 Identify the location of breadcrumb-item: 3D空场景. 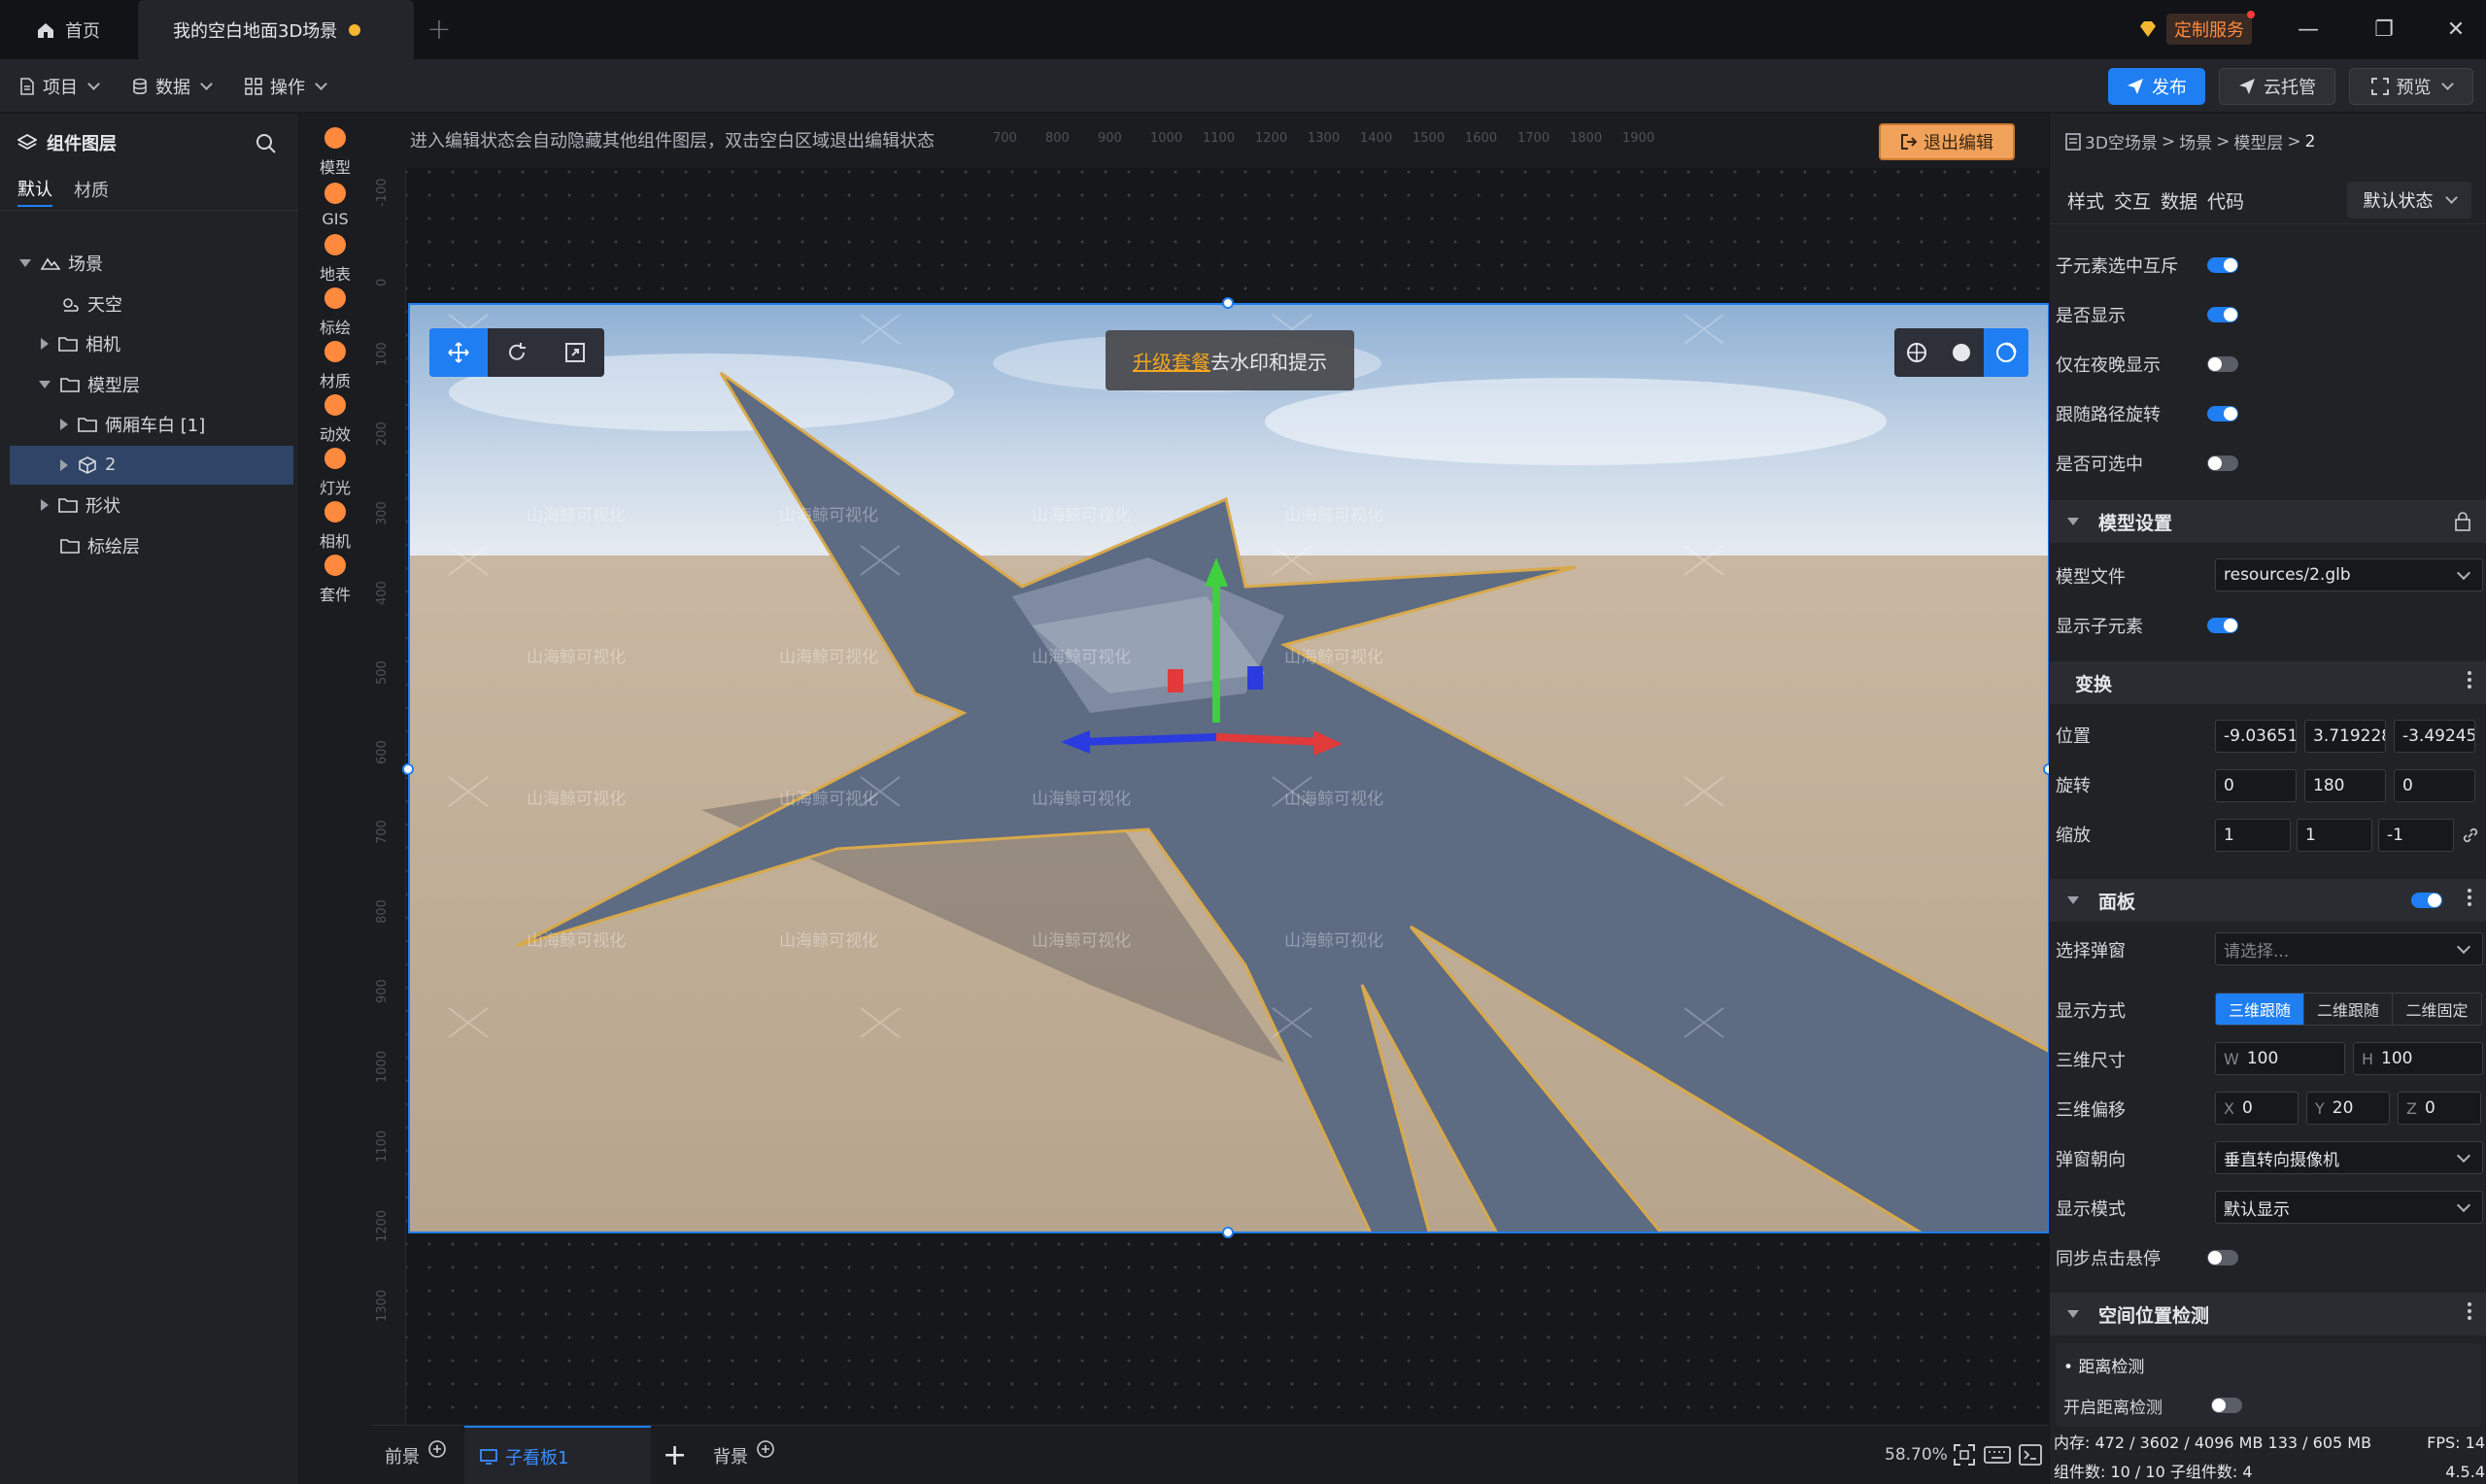
(2121, 141).